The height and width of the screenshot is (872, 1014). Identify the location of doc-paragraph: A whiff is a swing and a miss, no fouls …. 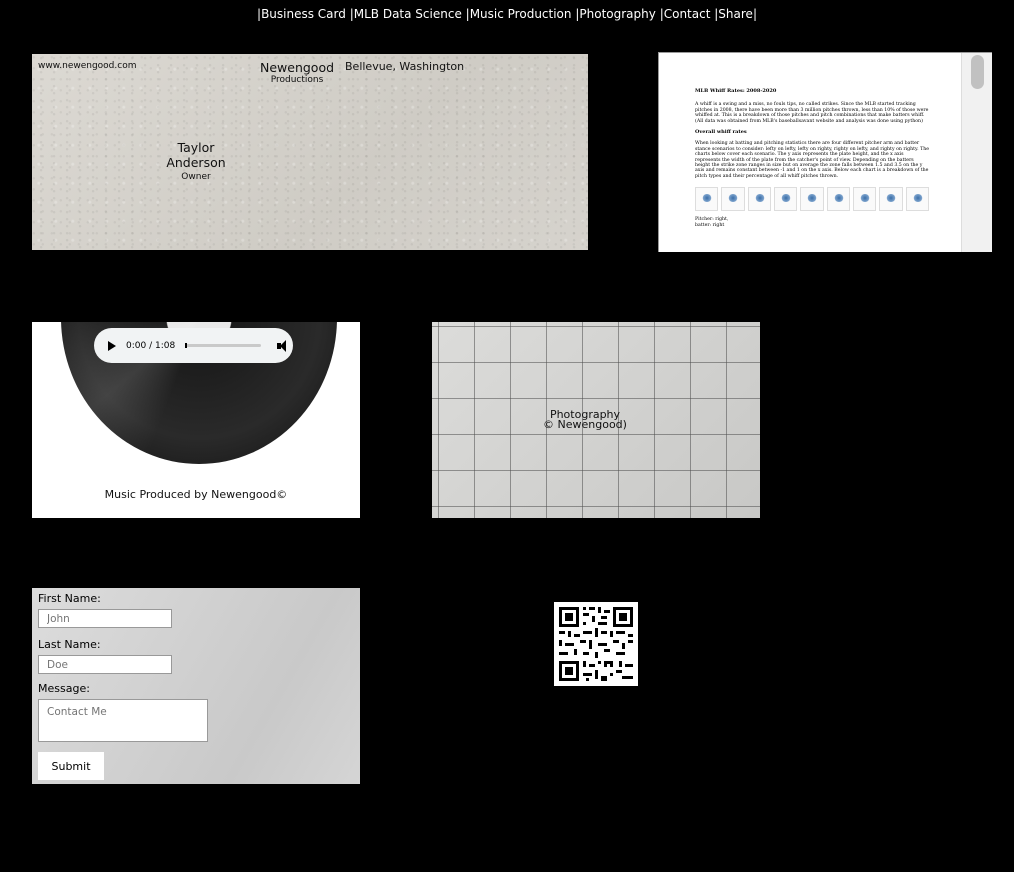
(812, 113).